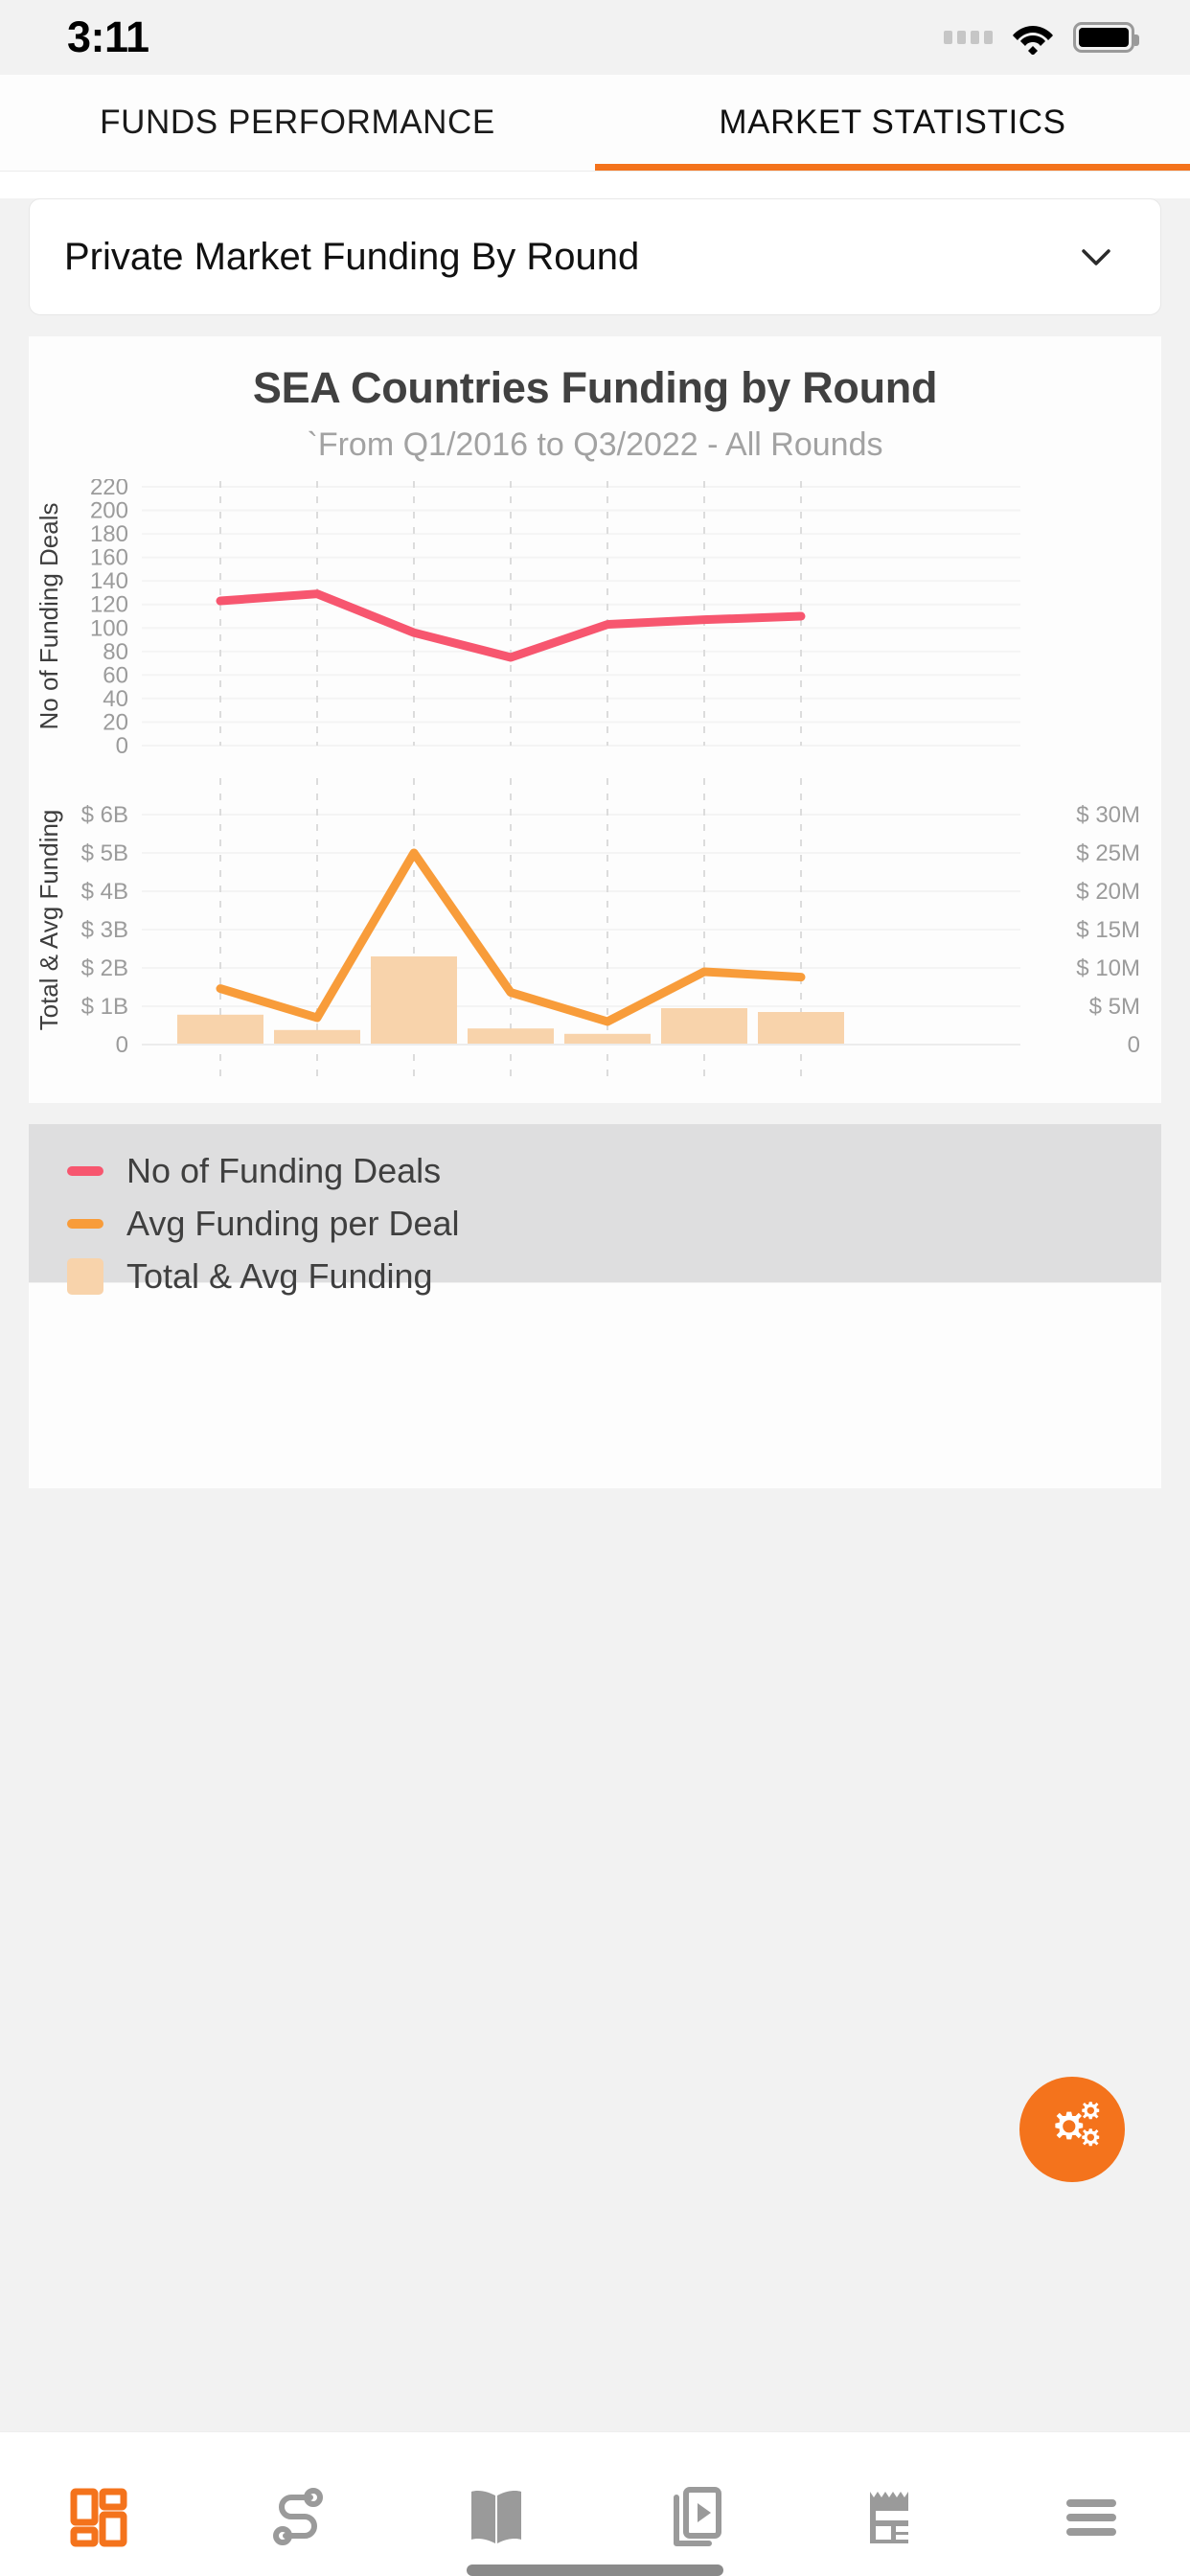  I want to click on bottom-navigation, so click(595, 2503).